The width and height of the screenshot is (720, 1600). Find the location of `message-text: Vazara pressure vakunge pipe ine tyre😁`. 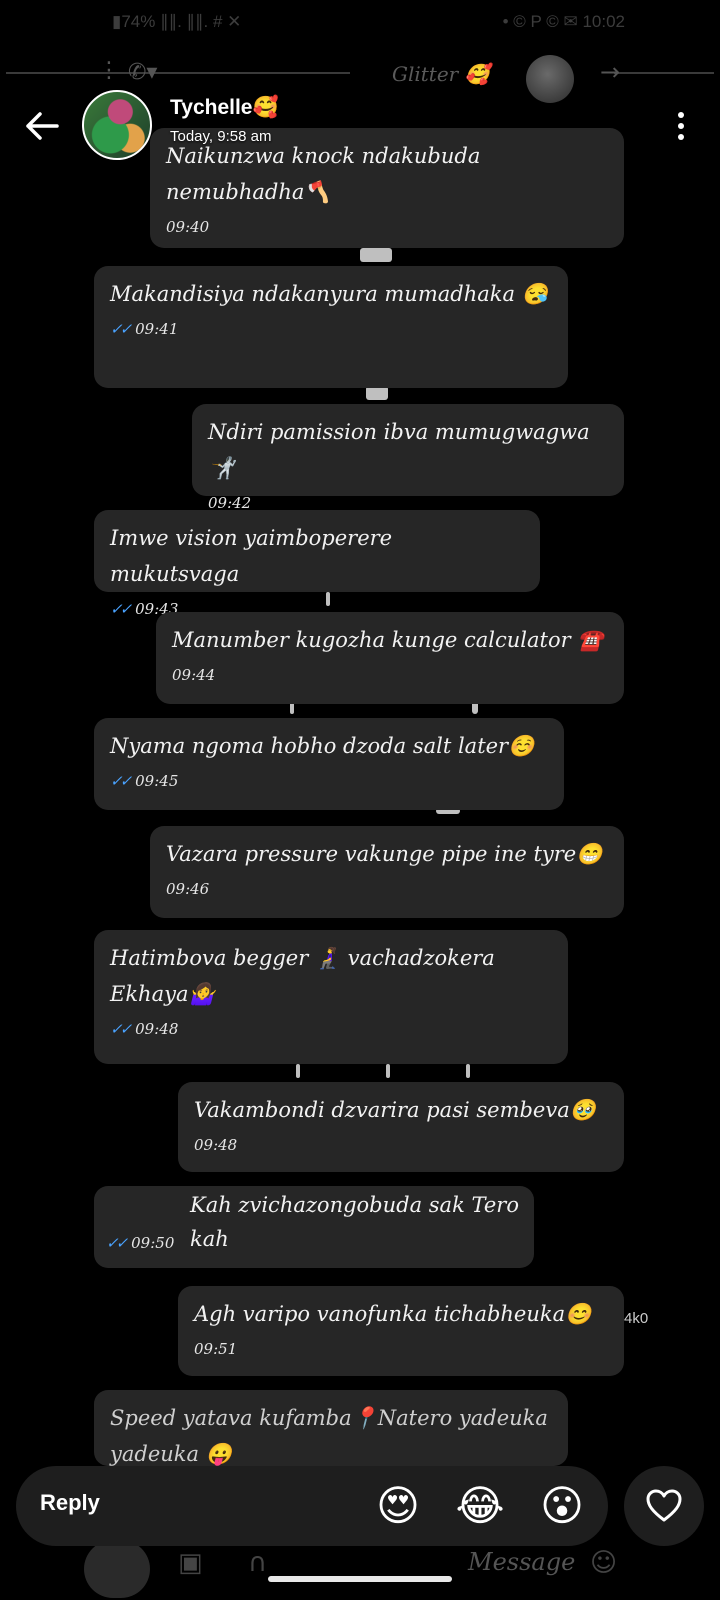

message-text: Vazara pressure vakunge pipe ine tyre😁 is located at coordinates (384, 854).